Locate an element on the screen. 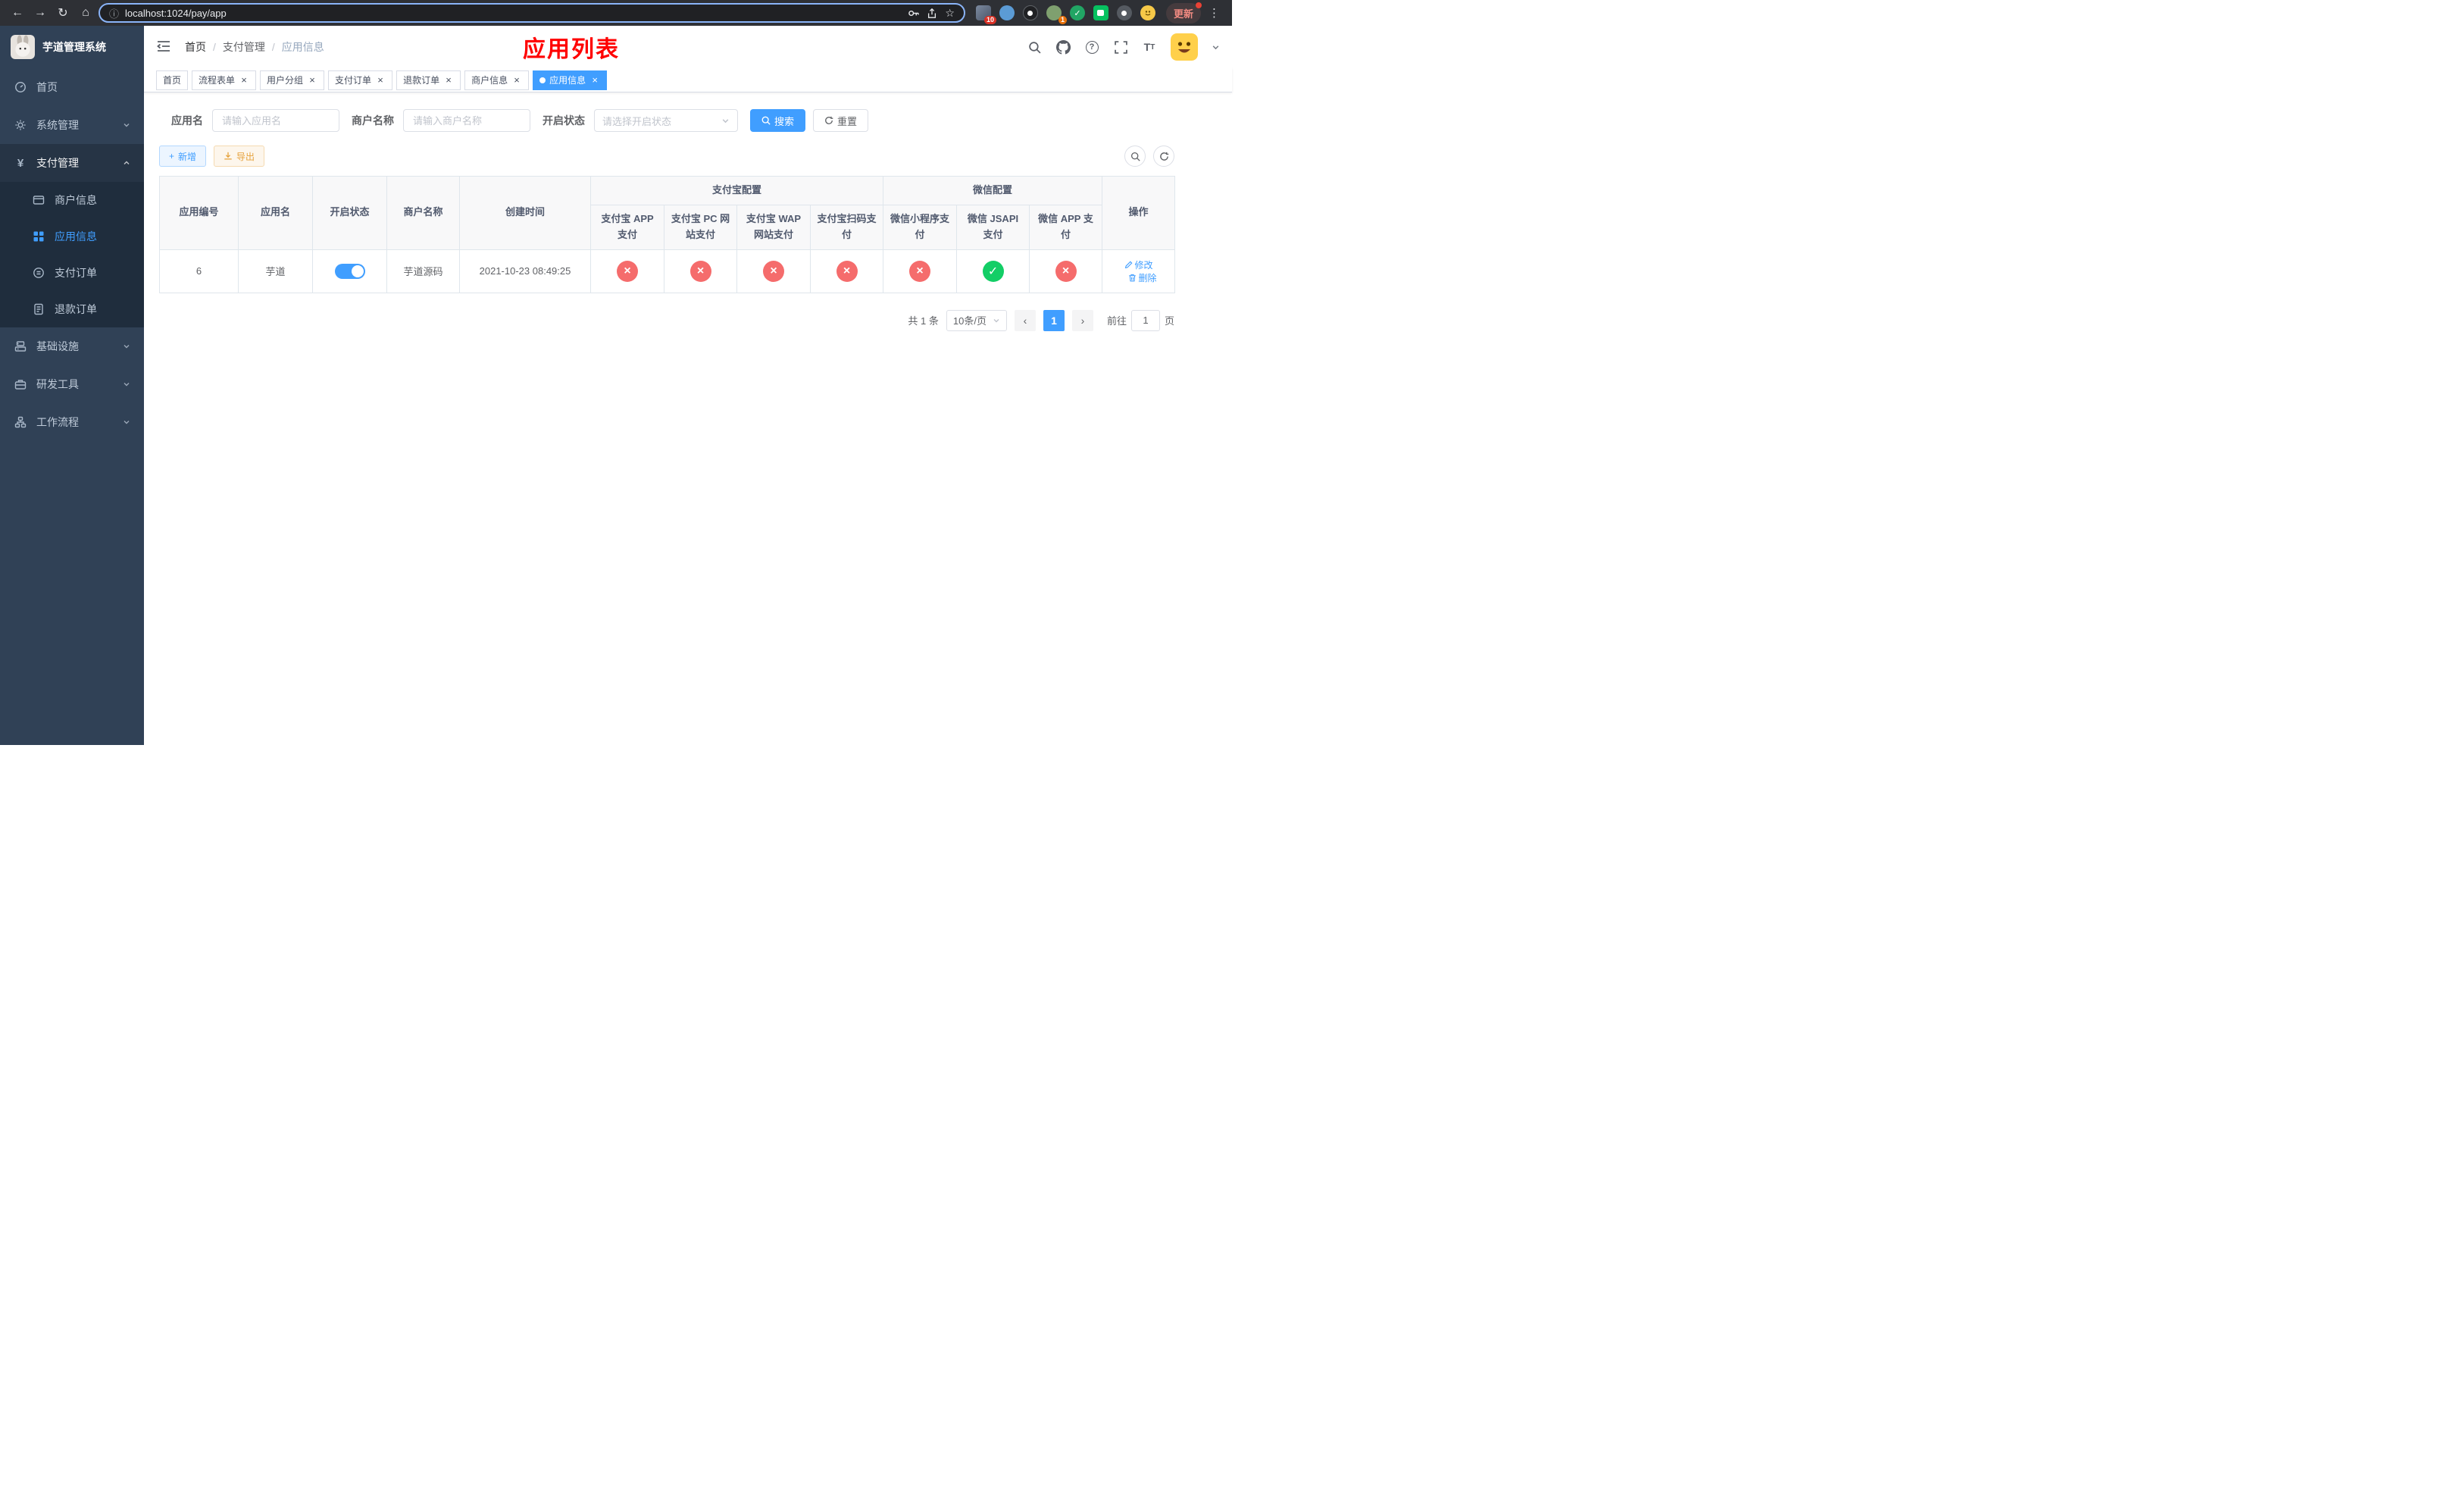  user-avatar is located at coordinates (1184, 47).